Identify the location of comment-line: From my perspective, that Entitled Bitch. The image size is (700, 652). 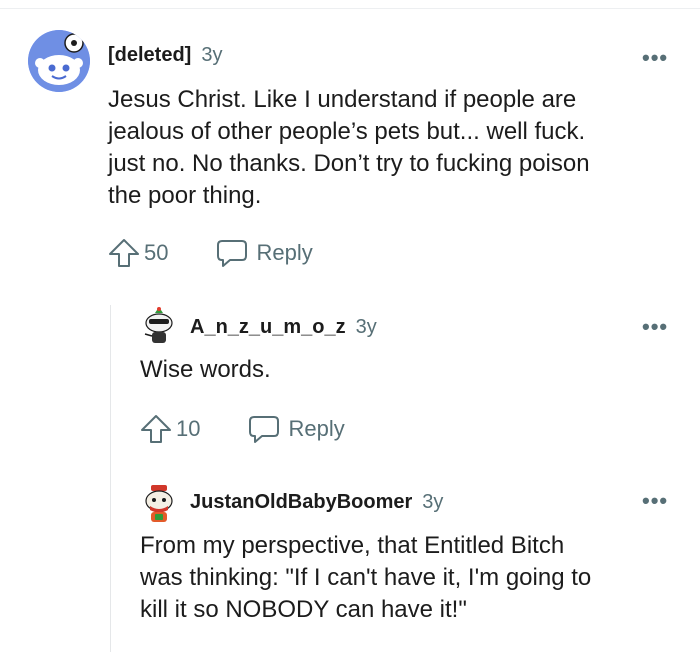
(352, 545).